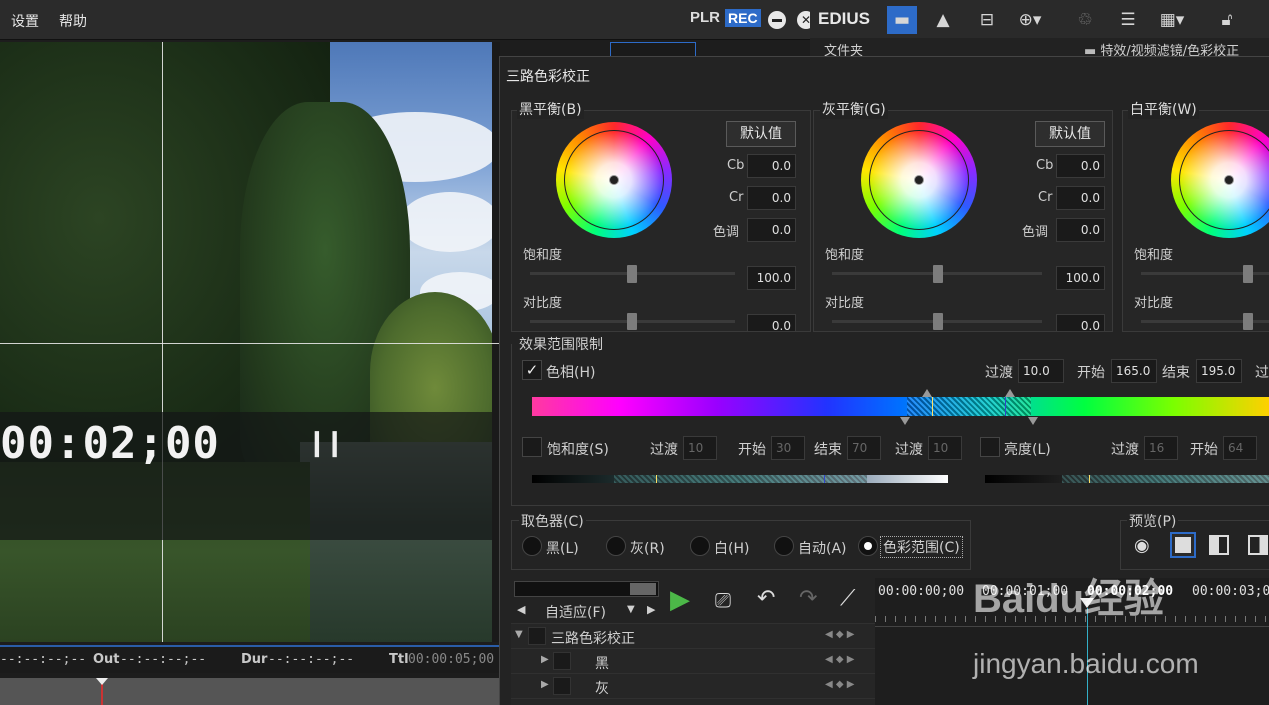 This screenshot has height=705, width=1269. I want to click on menubar: 设置 帮助 PLR REC ✕, so click(407, 20).